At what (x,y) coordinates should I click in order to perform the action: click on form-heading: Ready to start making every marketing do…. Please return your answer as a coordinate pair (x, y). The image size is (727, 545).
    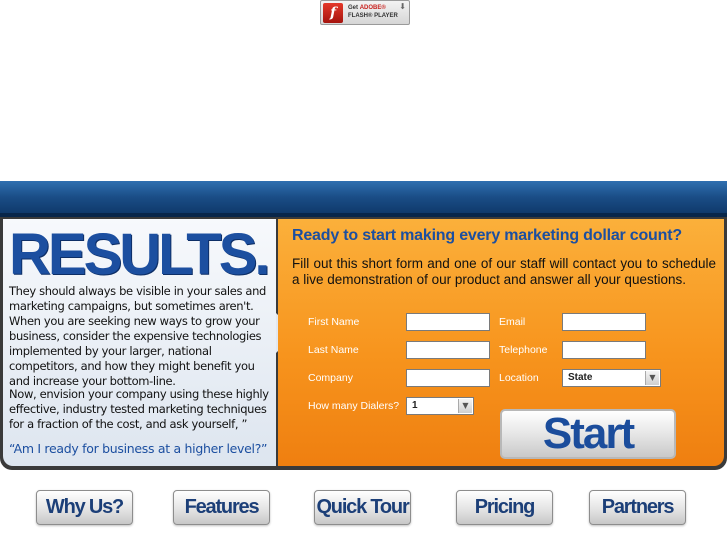
    Looking at the image, I should click on (487, 235).